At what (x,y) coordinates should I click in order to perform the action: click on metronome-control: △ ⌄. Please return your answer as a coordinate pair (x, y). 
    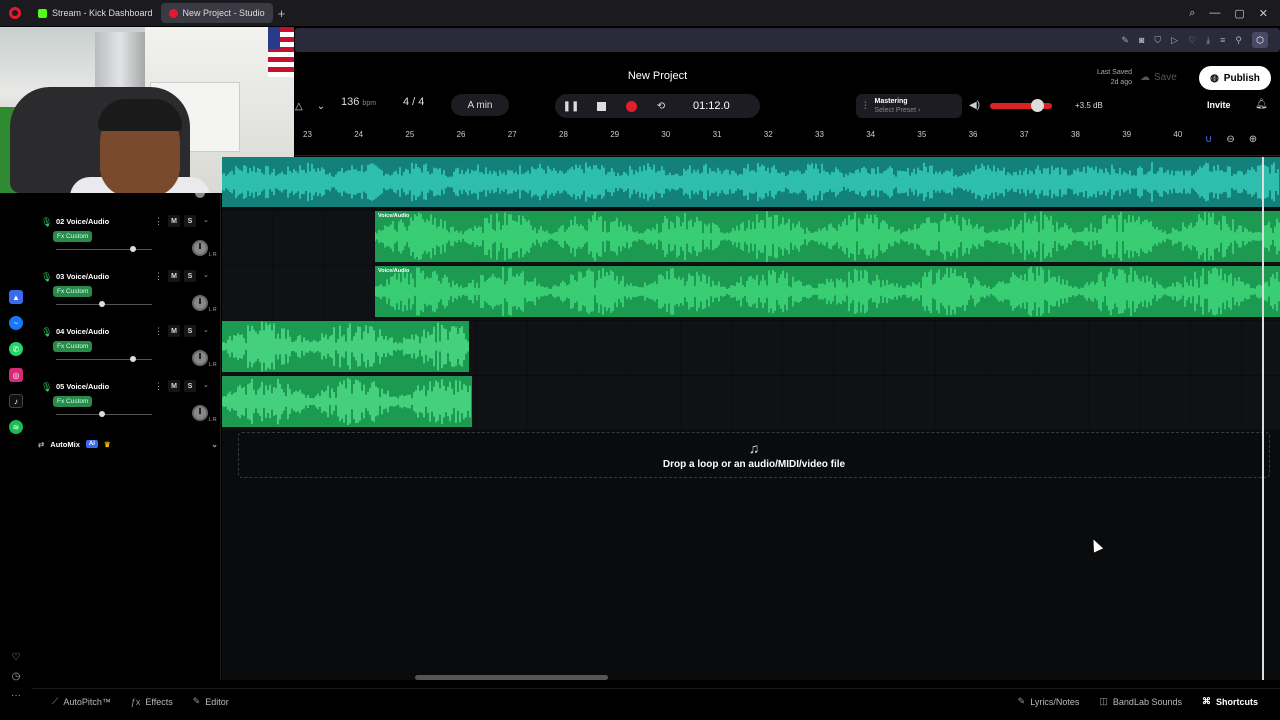
    Looking at the image, I should click on (310, 106).